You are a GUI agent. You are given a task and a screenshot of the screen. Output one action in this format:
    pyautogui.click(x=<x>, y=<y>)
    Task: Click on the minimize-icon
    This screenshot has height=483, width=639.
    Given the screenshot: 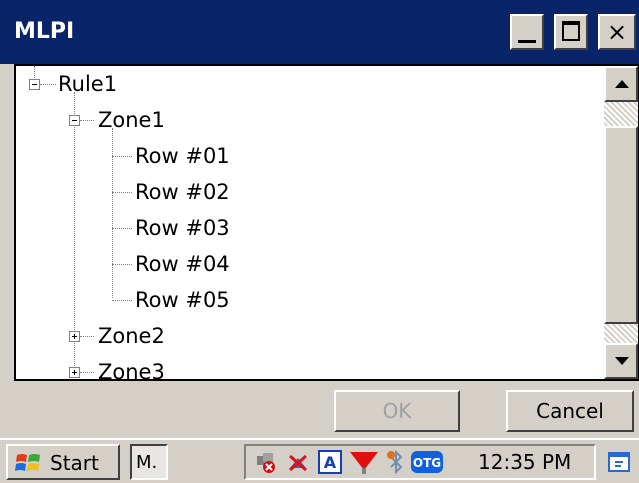 What is the action you would take?
    pyautogui.click(x=527, y=41)
    